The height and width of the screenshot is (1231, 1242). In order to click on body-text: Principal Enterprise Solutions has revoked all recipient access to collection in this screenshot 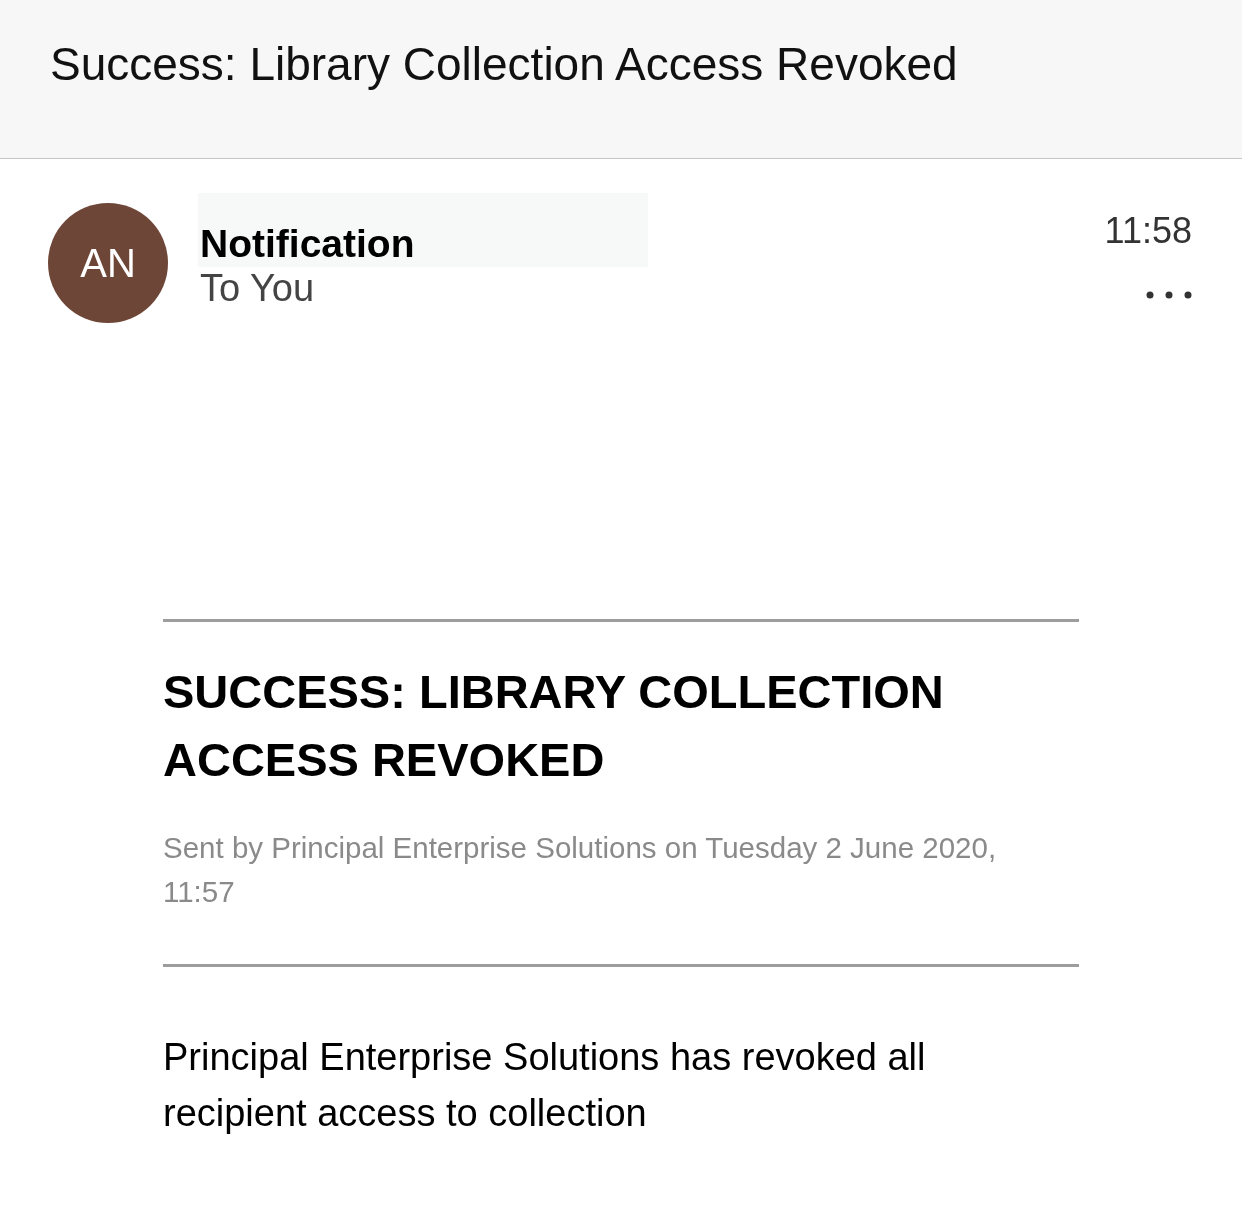, I will do `click(545, 1085)`.